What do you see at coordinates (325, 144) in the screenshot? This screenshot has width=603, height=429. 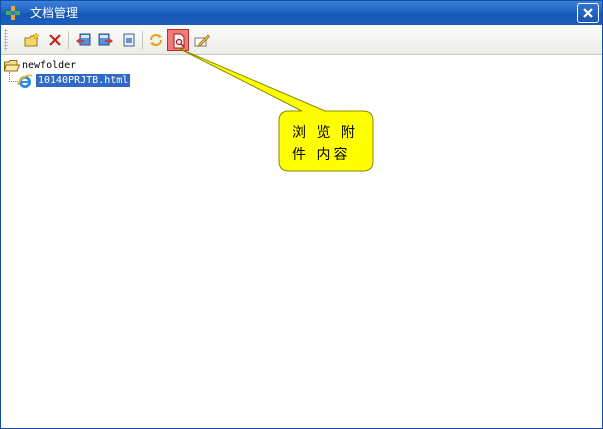 I see `tooltip-text: 浏 览 附 件 内容` at bounding box center [325, 144].